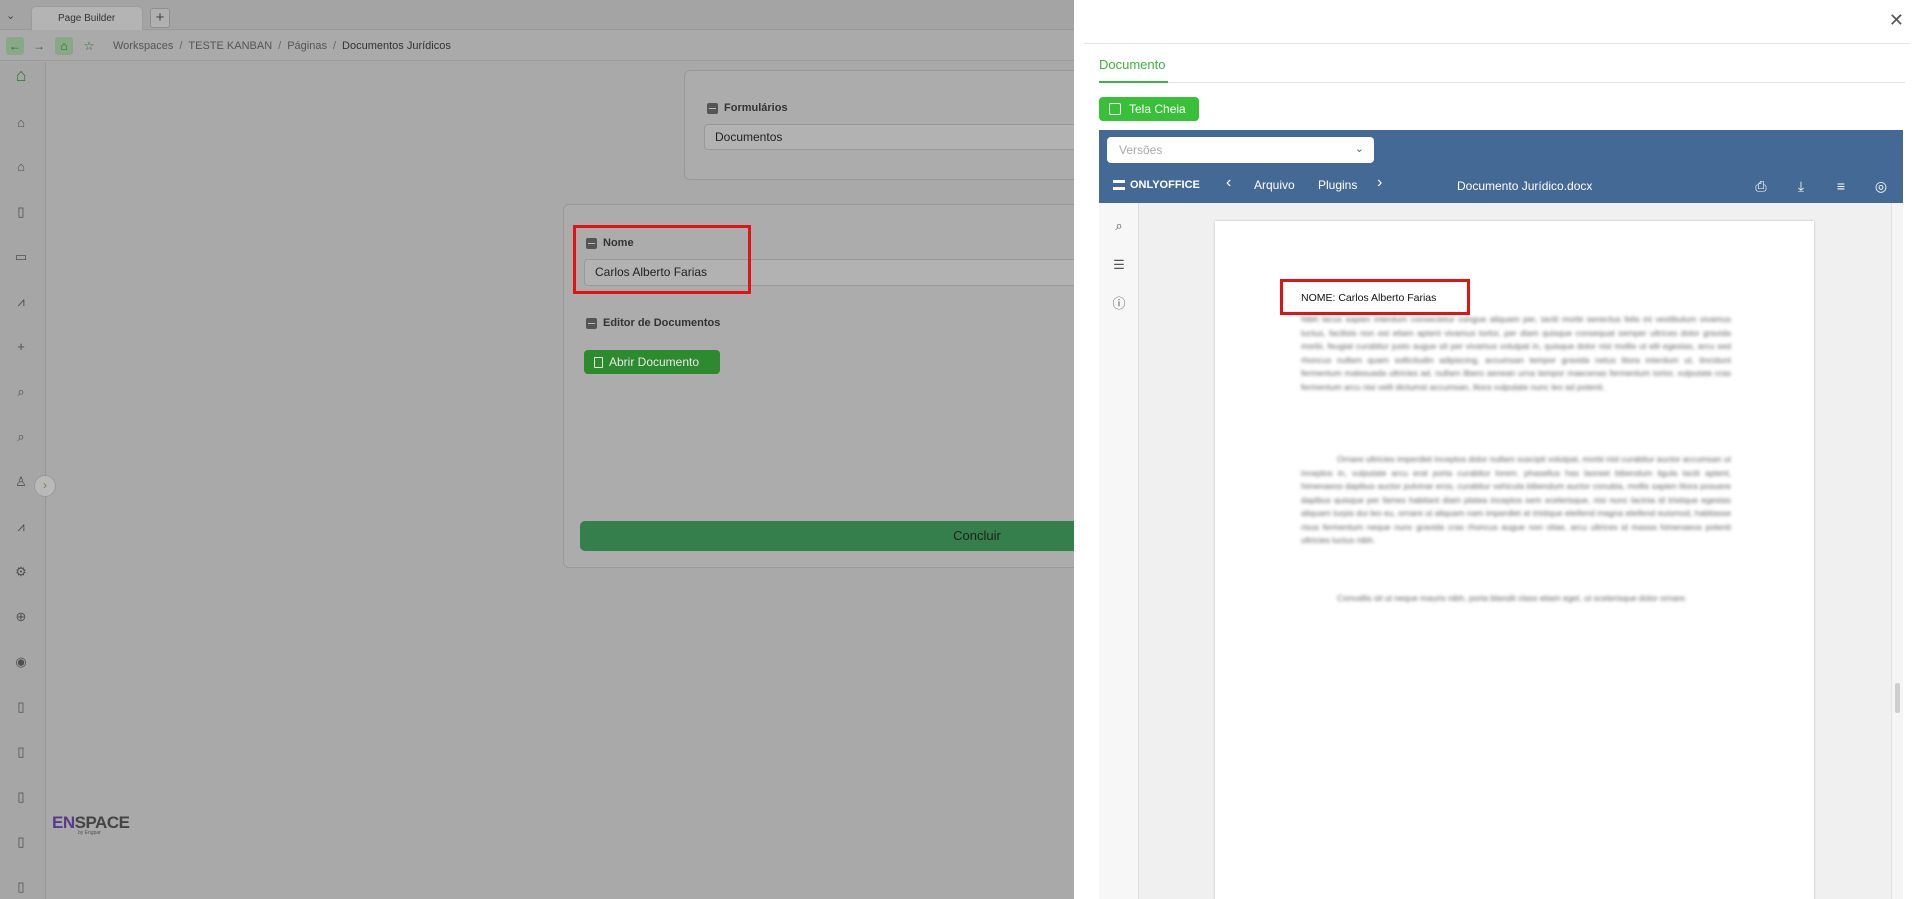 The image size is (1918, 899). What do you see at coordinates (1881, 186) in the screenshot?
I see `user-circle-icon: ◎` at bounding box center [1881, 186].